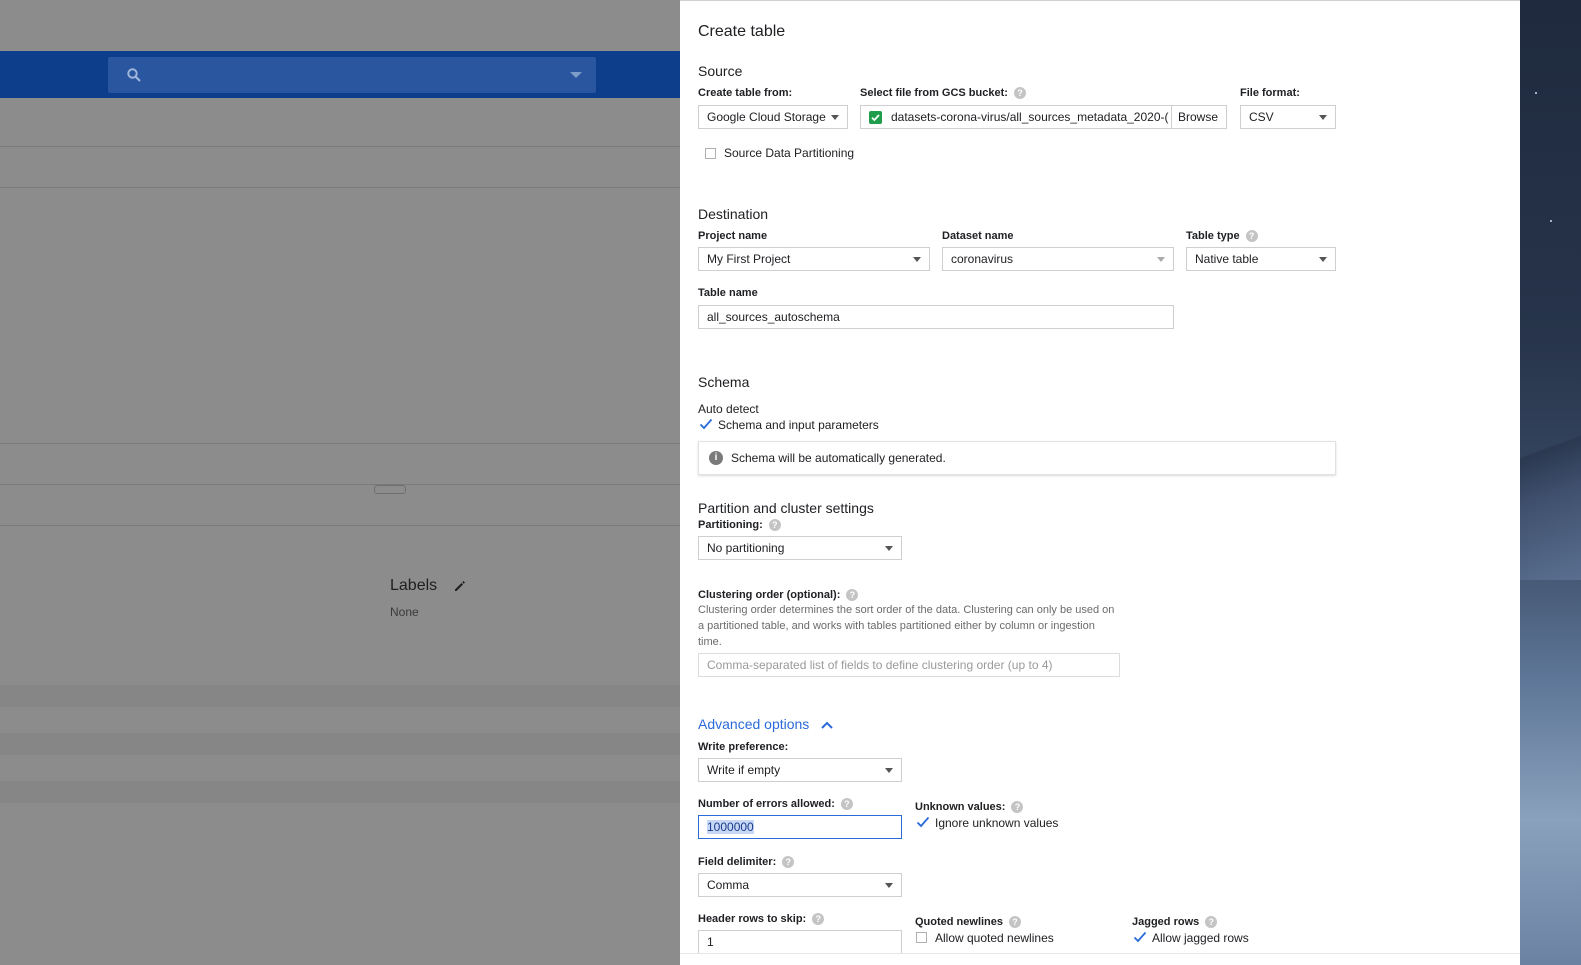 The width and height of the screenshot is (1581, 965). Describe the element at coordinates (1288, 117) in the screenshot. I see `file-format-select: CSV` at that location.